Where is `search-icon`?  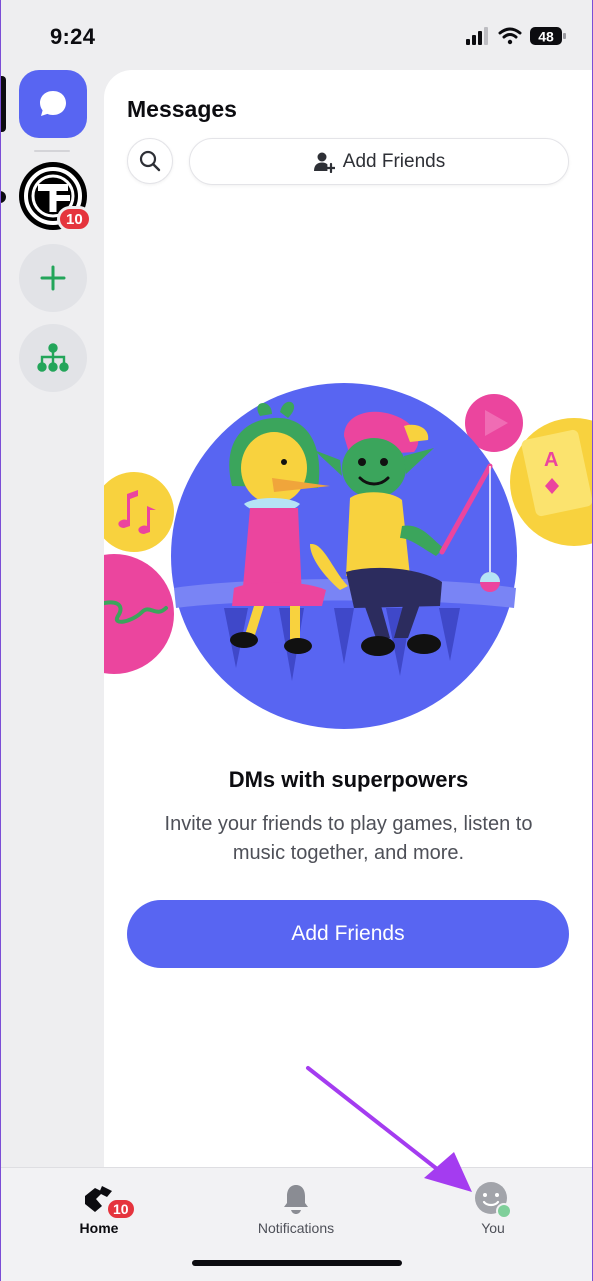
search-icon is located at coordinates (150, 161).